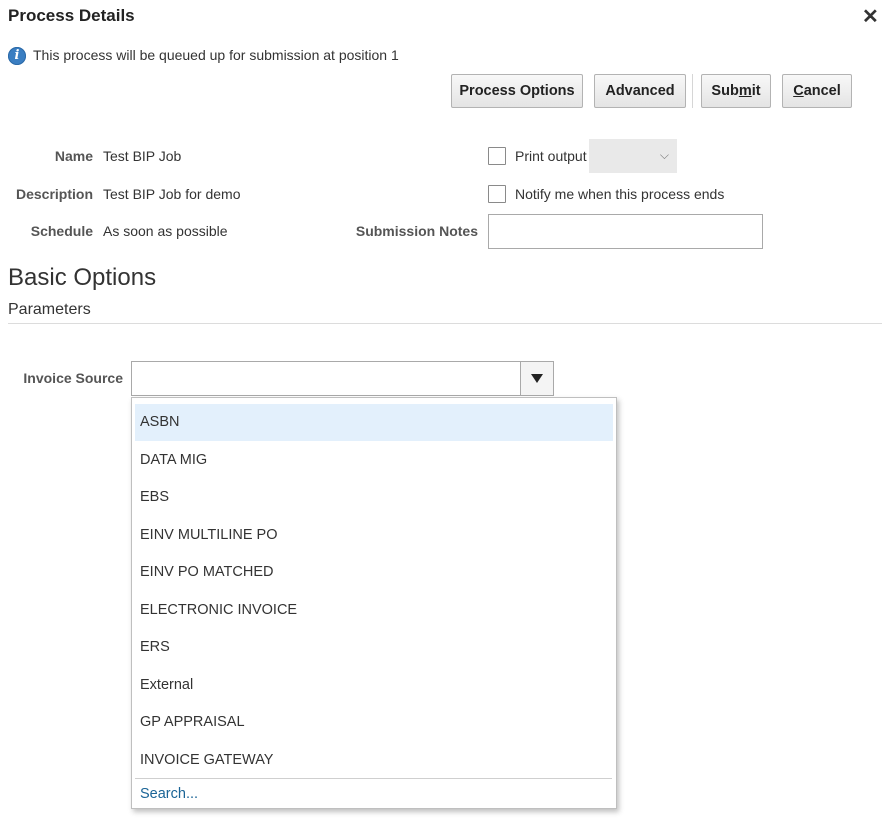  What do you see at coordinates (625, 231) in the screenshot?
I see `submission-notes-input` at bounding box center [625, 231].